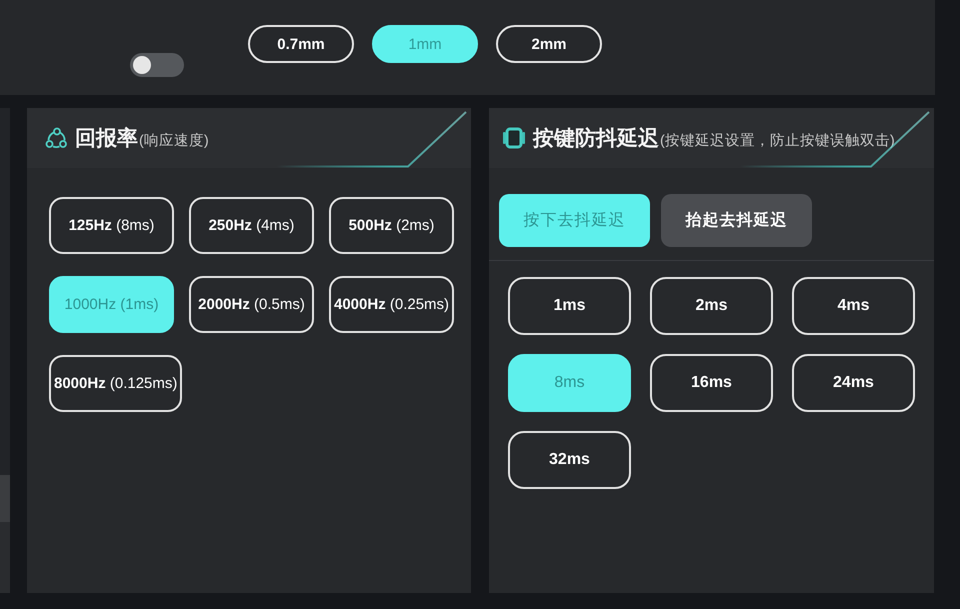  I want to click on report-rate-option: 8000Hz (0.125ms), so click(115, 383).